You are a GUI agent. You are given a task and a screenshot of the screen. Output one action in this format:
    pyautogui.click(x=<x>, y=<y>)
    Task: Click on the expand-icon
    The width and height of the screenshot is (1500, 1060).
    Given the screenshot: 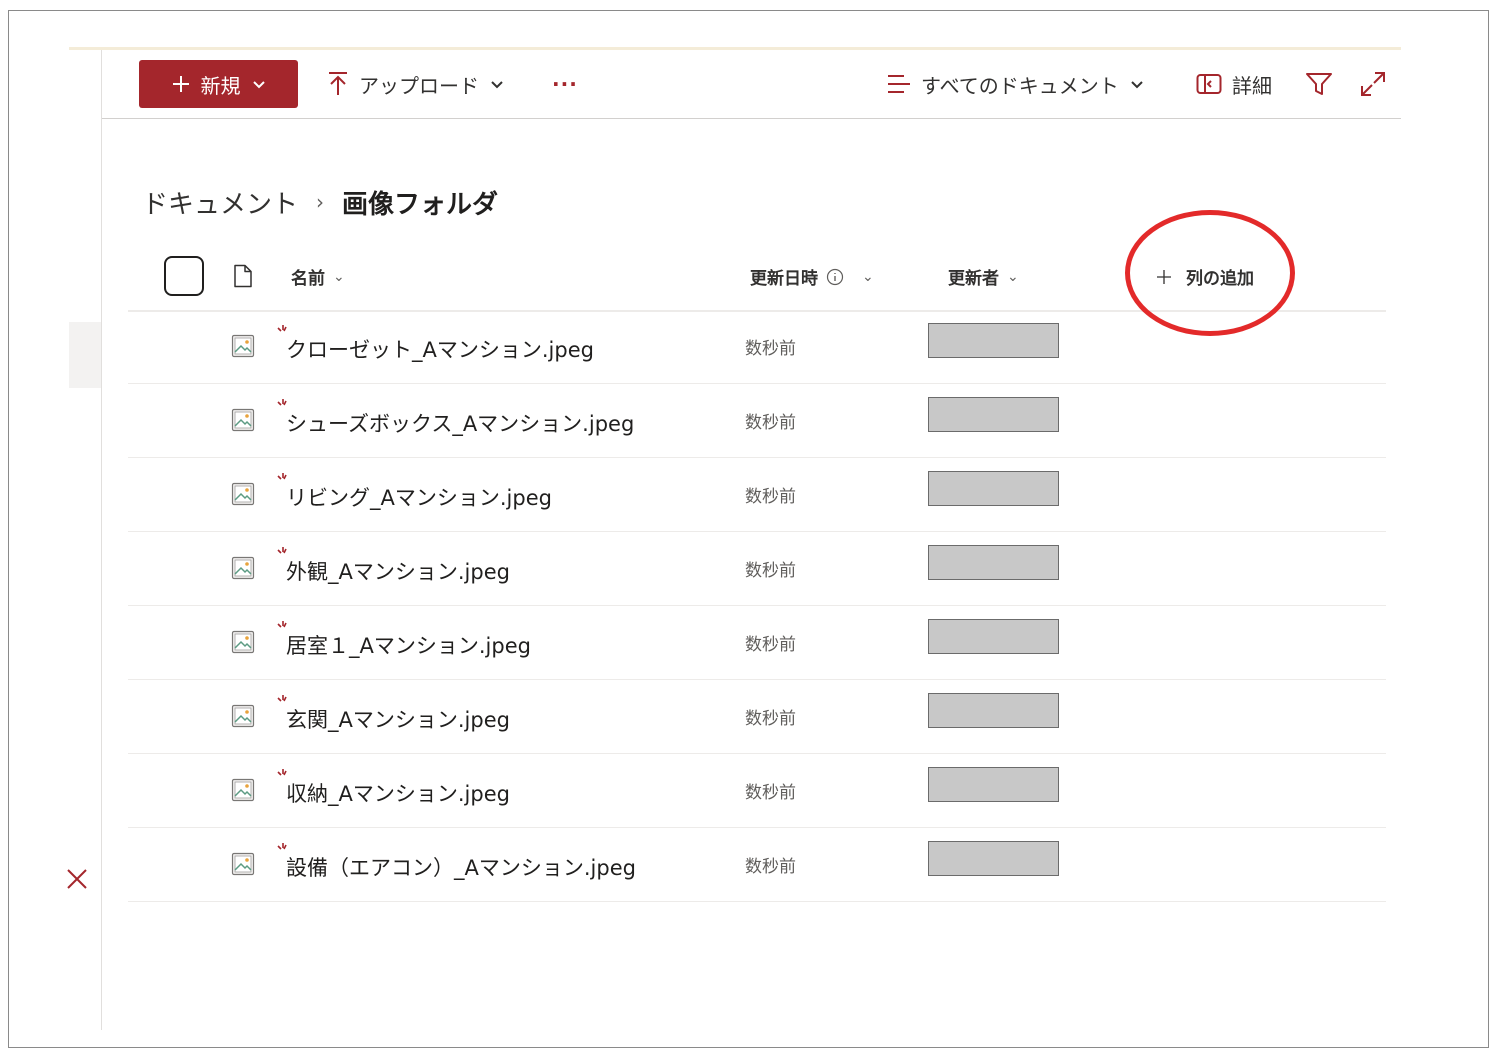 What is the action you would take?
    pyautogui.click(x=1373, y=84)
    